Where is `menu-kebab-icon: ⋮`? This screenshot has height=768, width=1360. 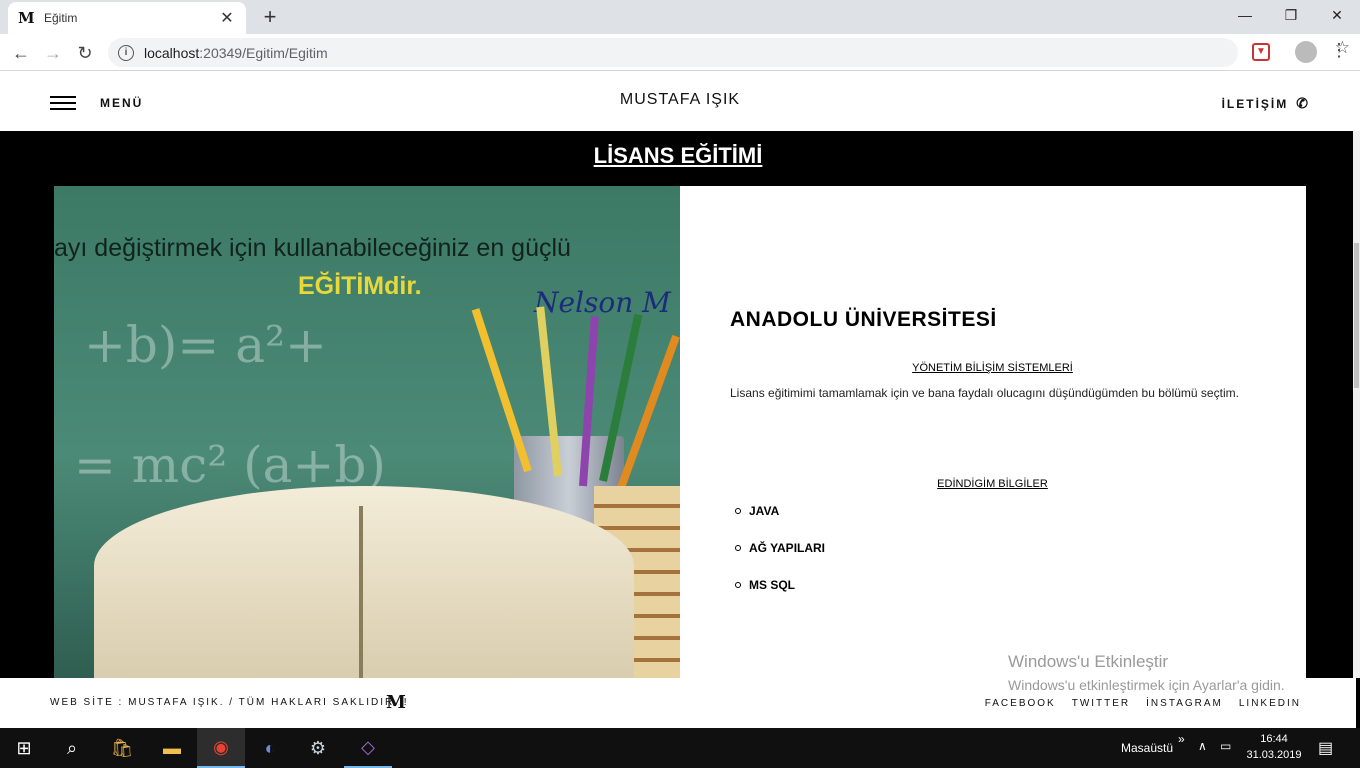 menu-kebab-icon: ⋮ is located at coordinates (1339, 50).